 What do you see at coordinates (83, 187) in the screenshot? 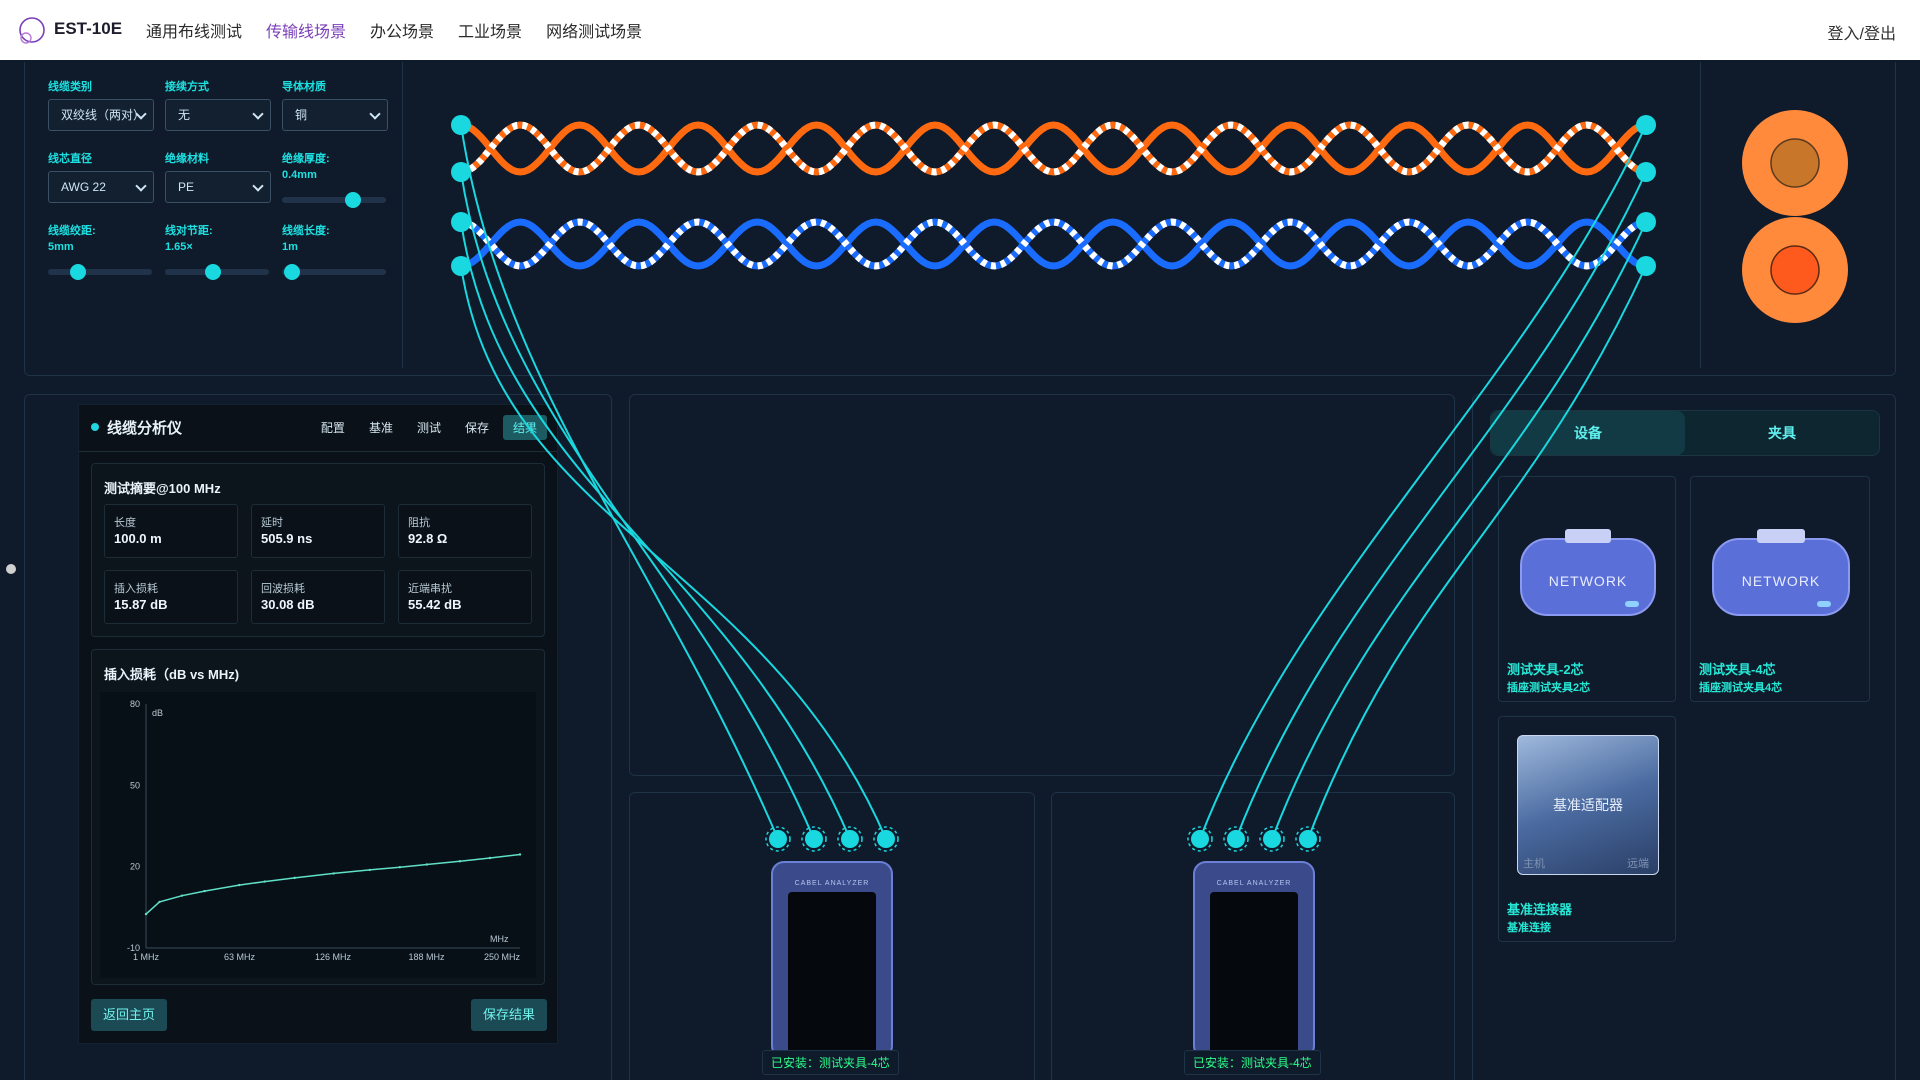
I see `core-diameter-value: AWG 22` at bounding box center [83, 187].